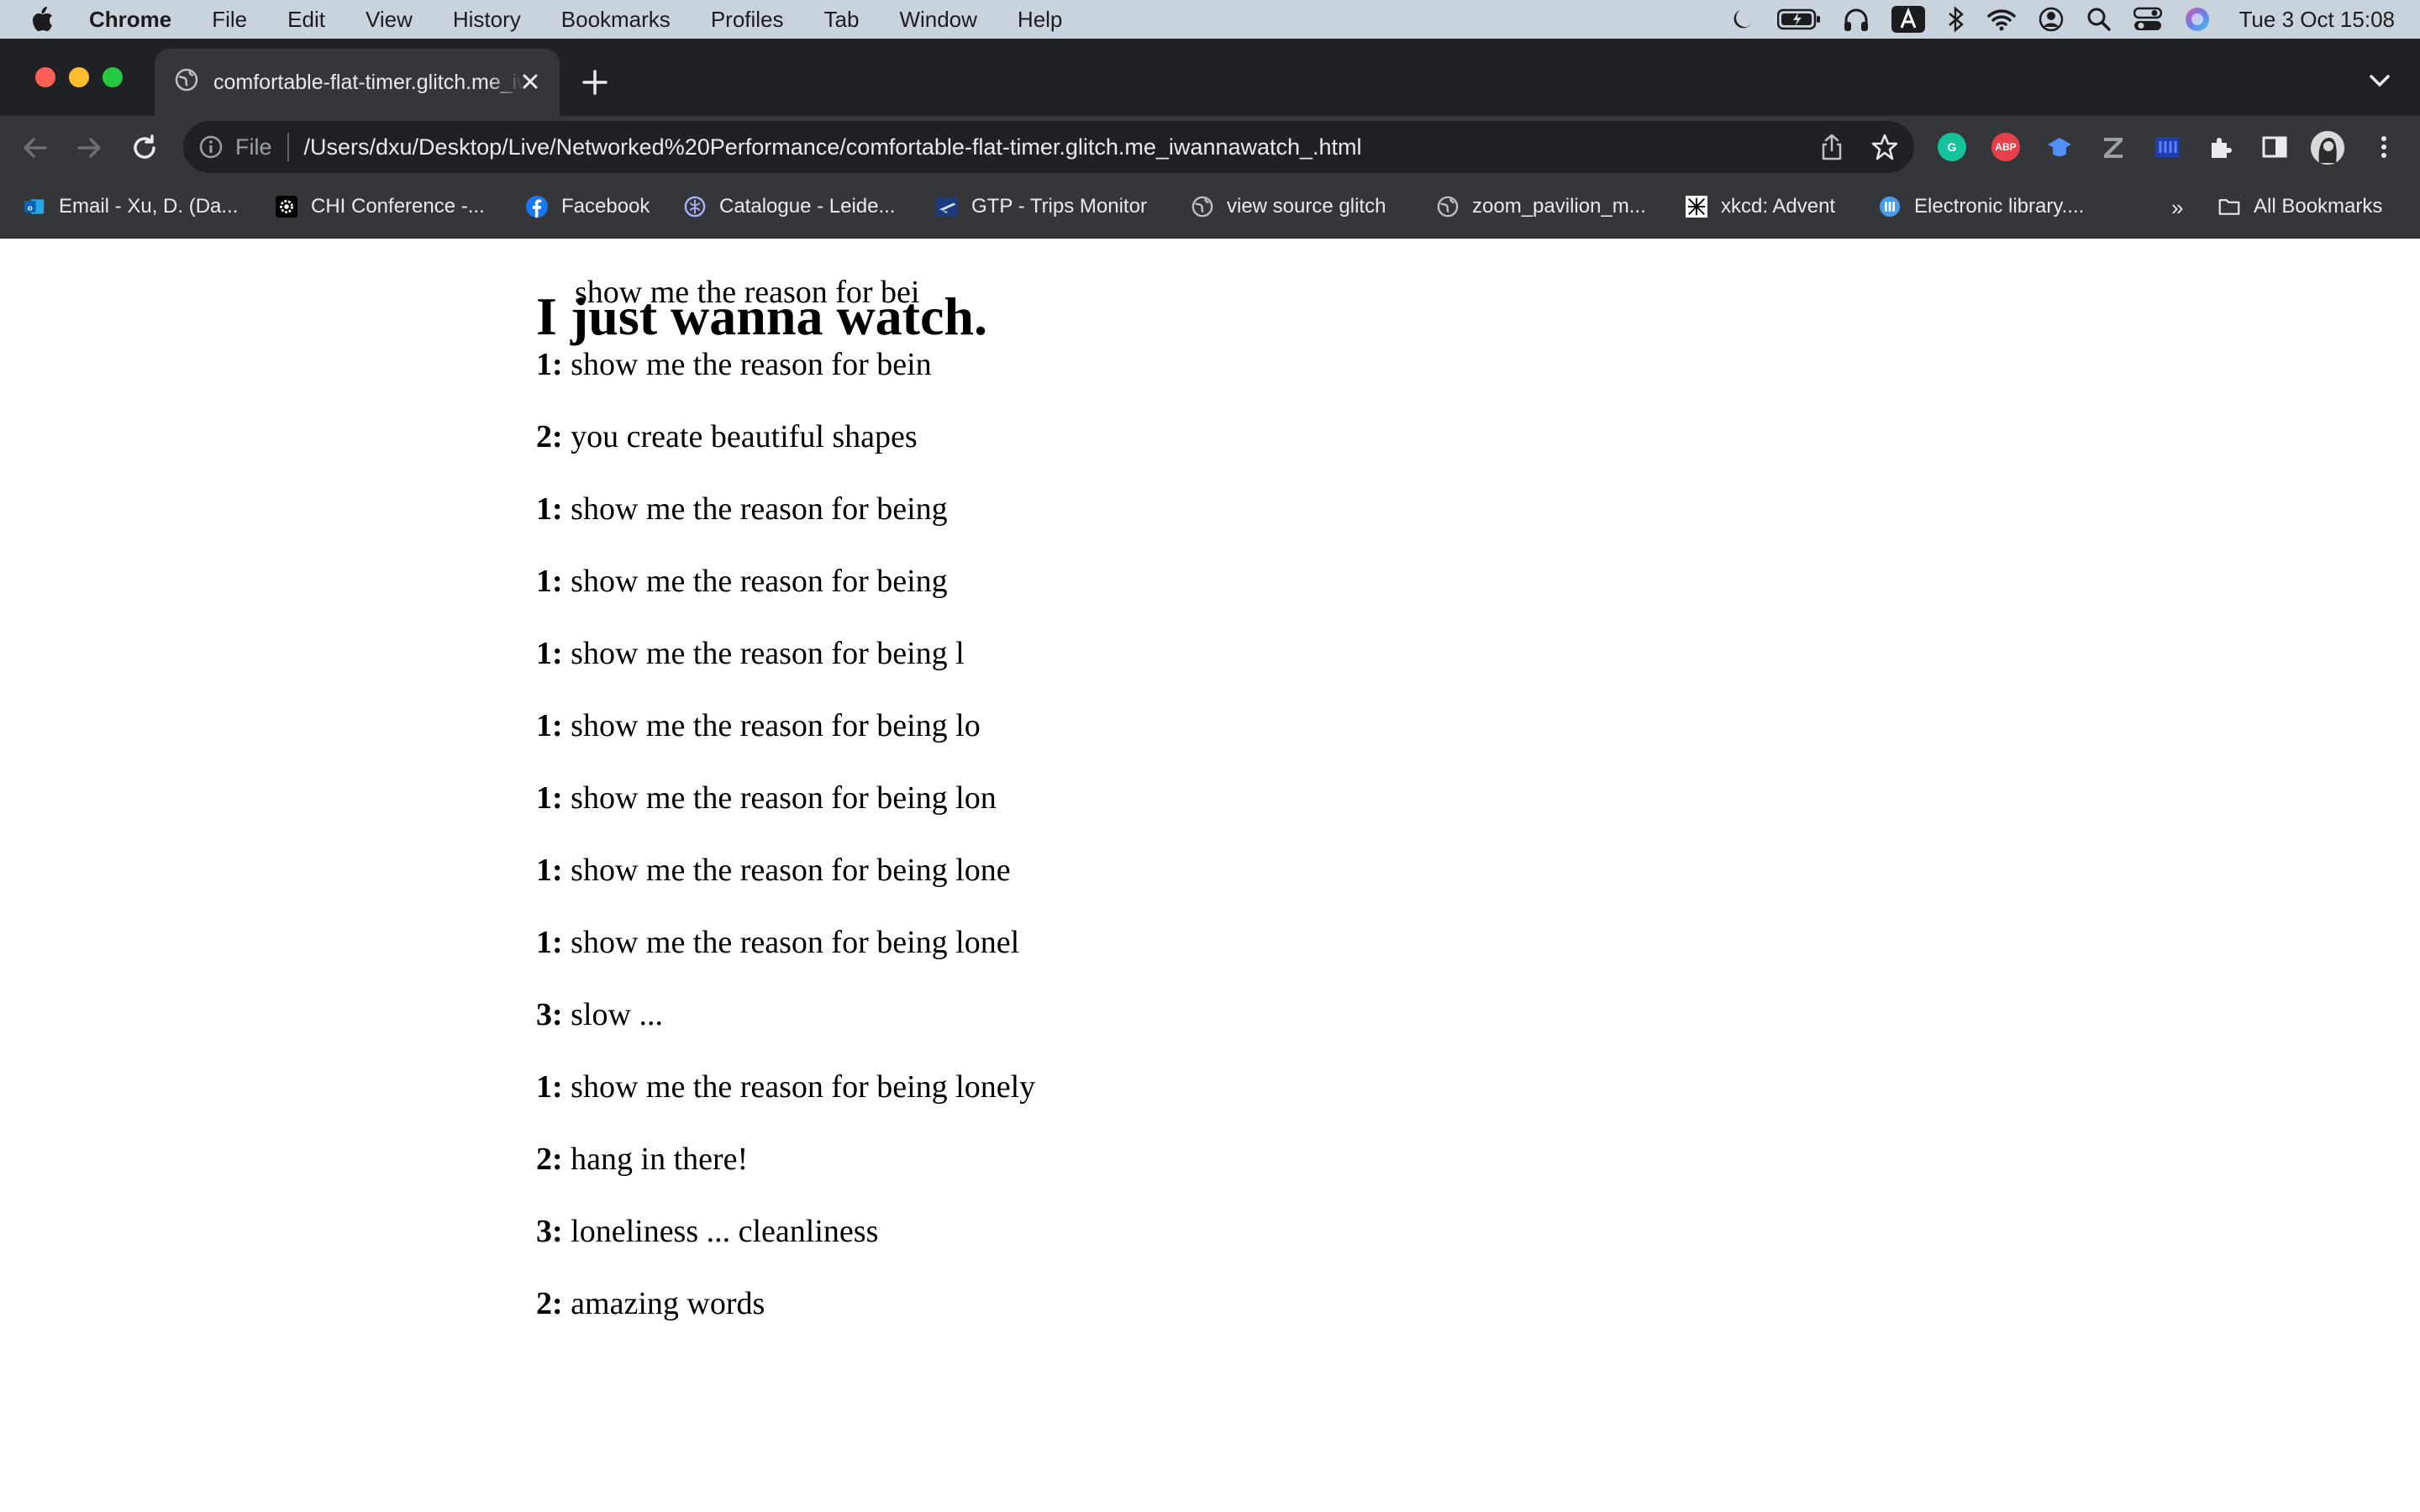  I want to click on menu-view: View, so click(390, 20).